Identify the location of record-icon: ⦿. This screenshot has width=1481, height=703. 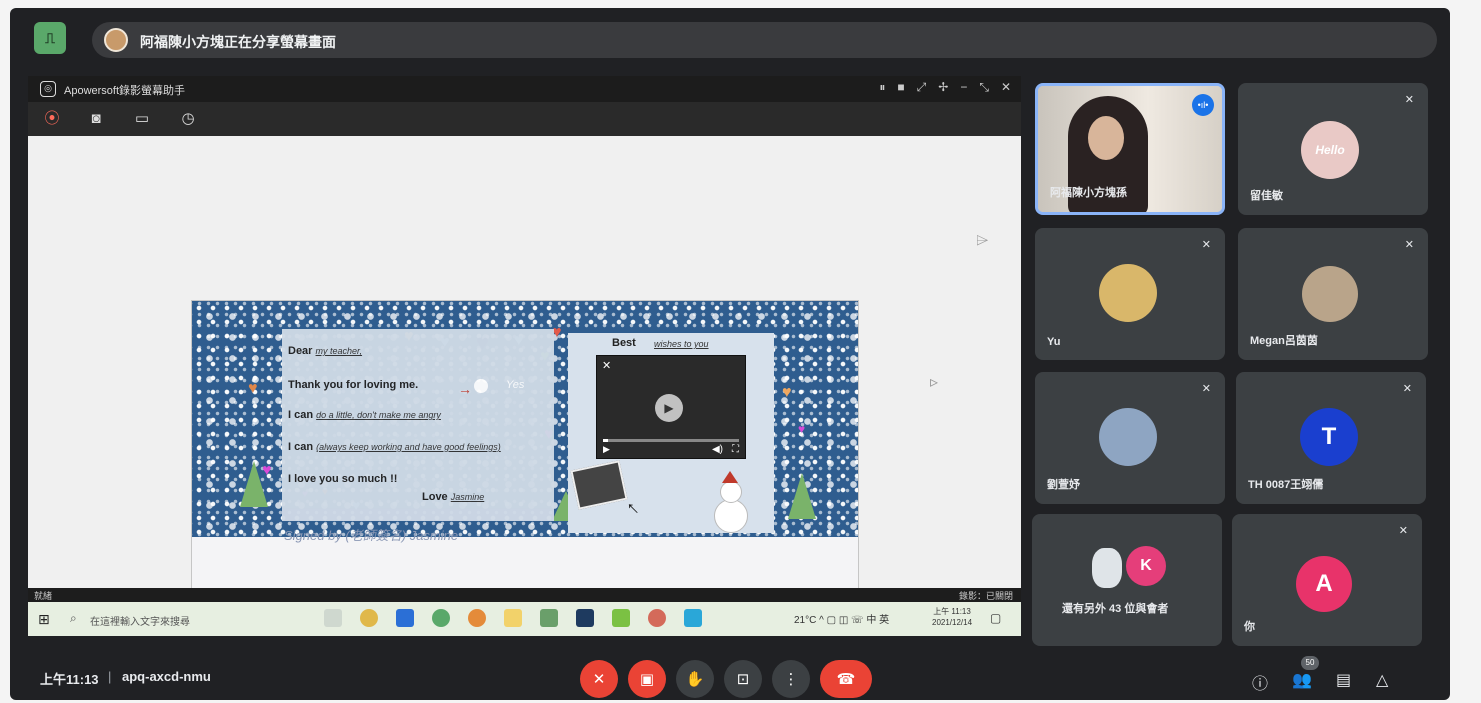
(52, 119).